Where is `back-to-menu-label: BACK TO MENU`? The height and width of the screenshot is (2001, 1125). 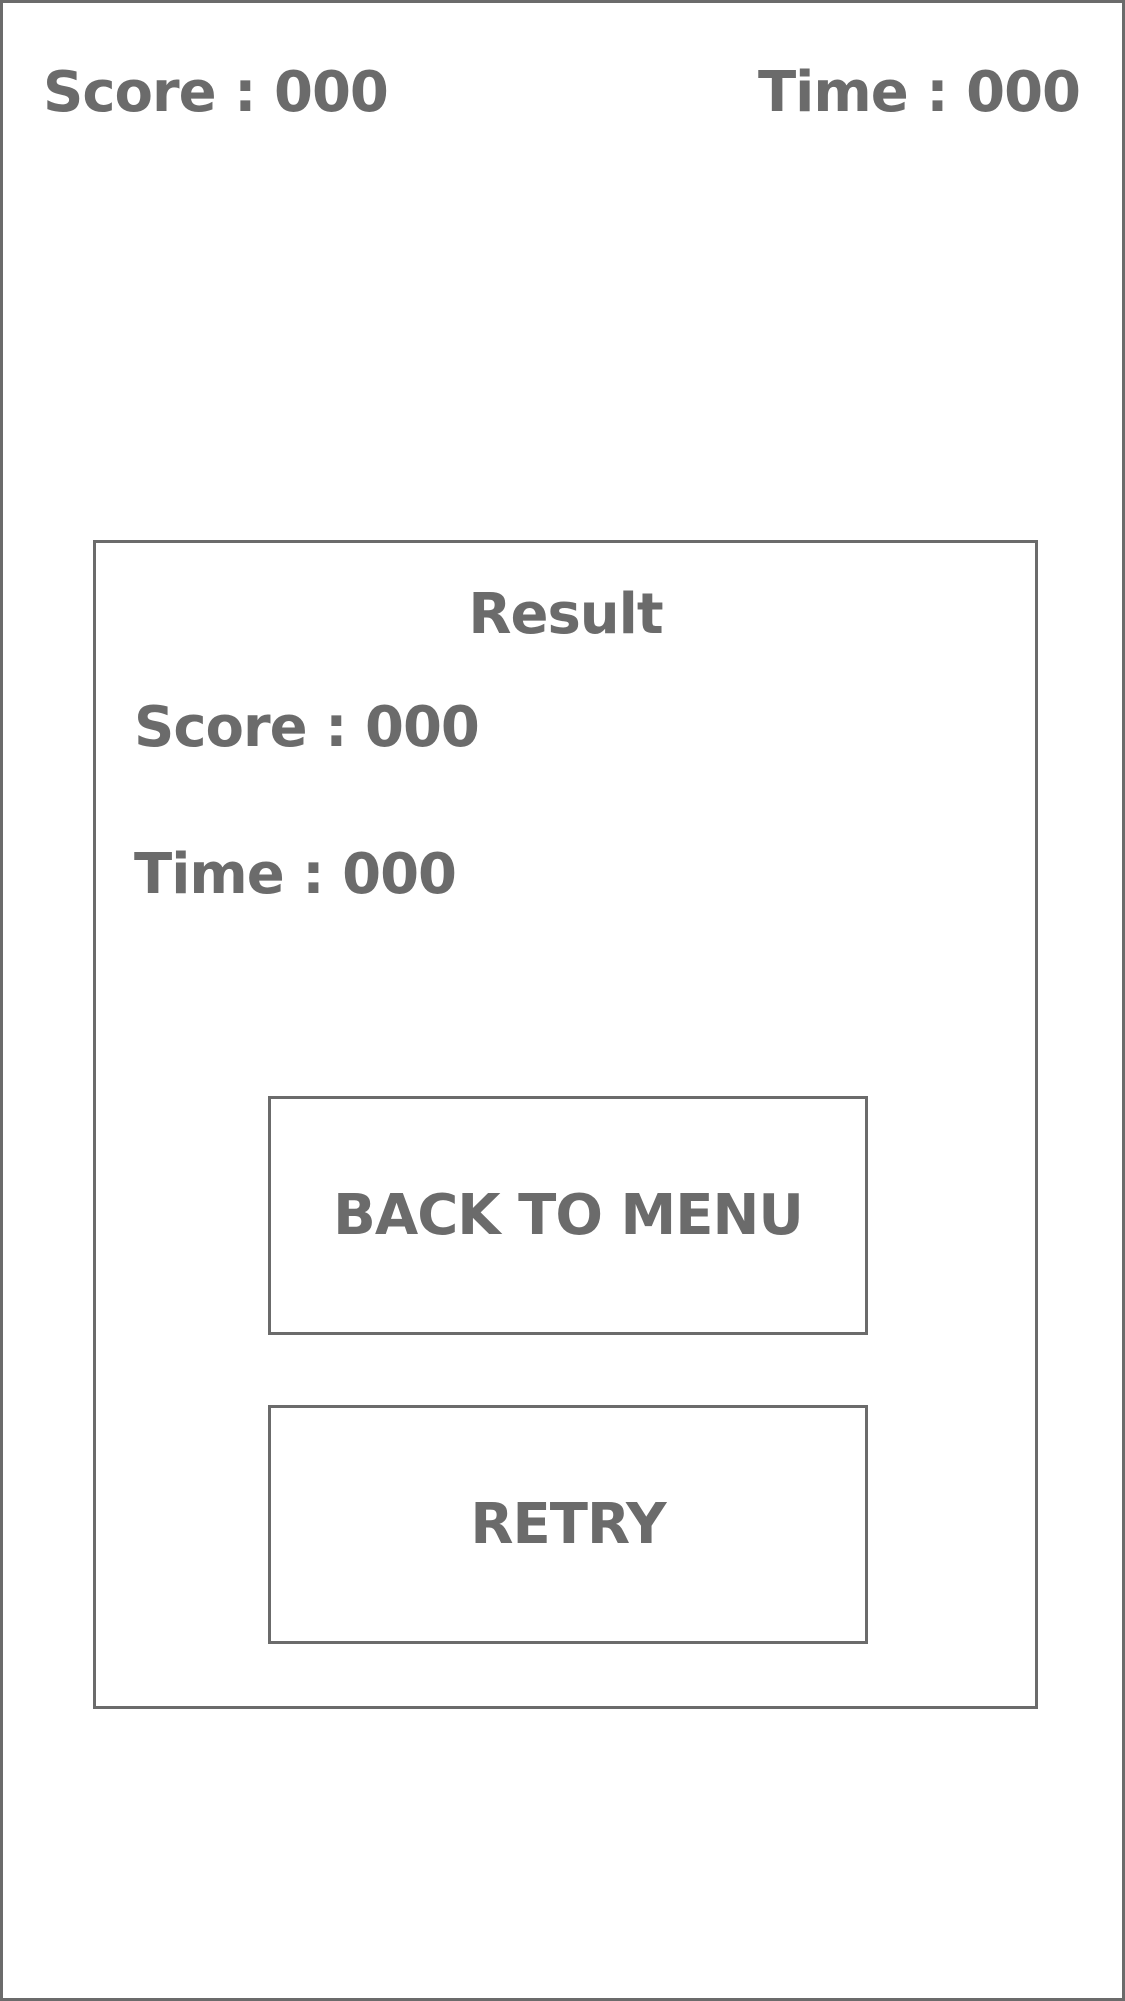 back-to-menu-label: BACK TO MENU is located at coordinates (568, 1215).